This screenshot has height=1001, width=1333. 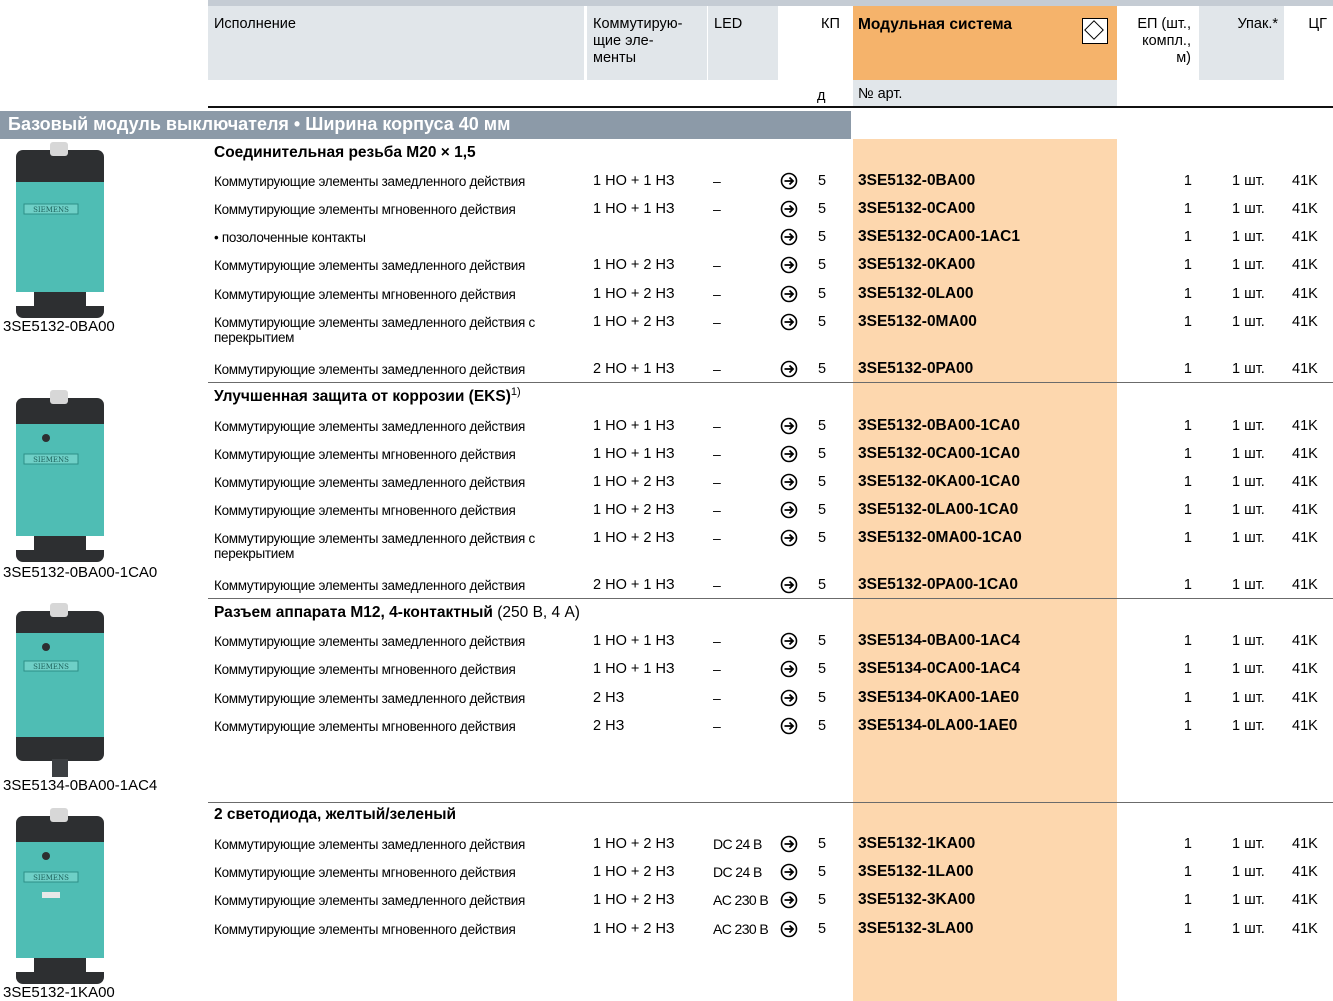 What do you see at coordinates (938, 585) in the screenshot?
I see `row-article-number: 3SE5132-0PA00-1CA0` at bounding box center [938, 585].